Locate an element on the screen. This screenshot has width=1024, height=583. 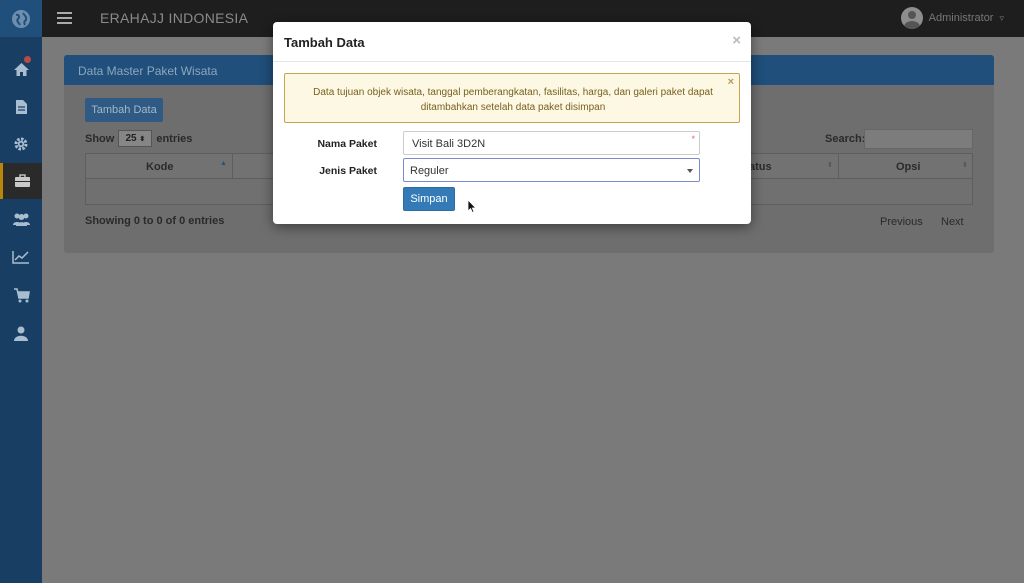
sidebar-item-home is located at coordinates (21, 69).